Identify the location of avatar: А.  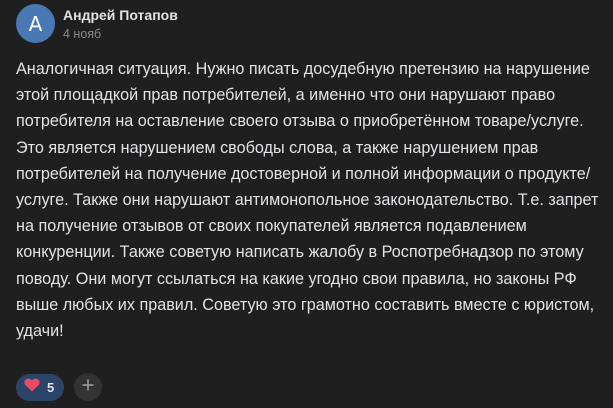
(35, 23).